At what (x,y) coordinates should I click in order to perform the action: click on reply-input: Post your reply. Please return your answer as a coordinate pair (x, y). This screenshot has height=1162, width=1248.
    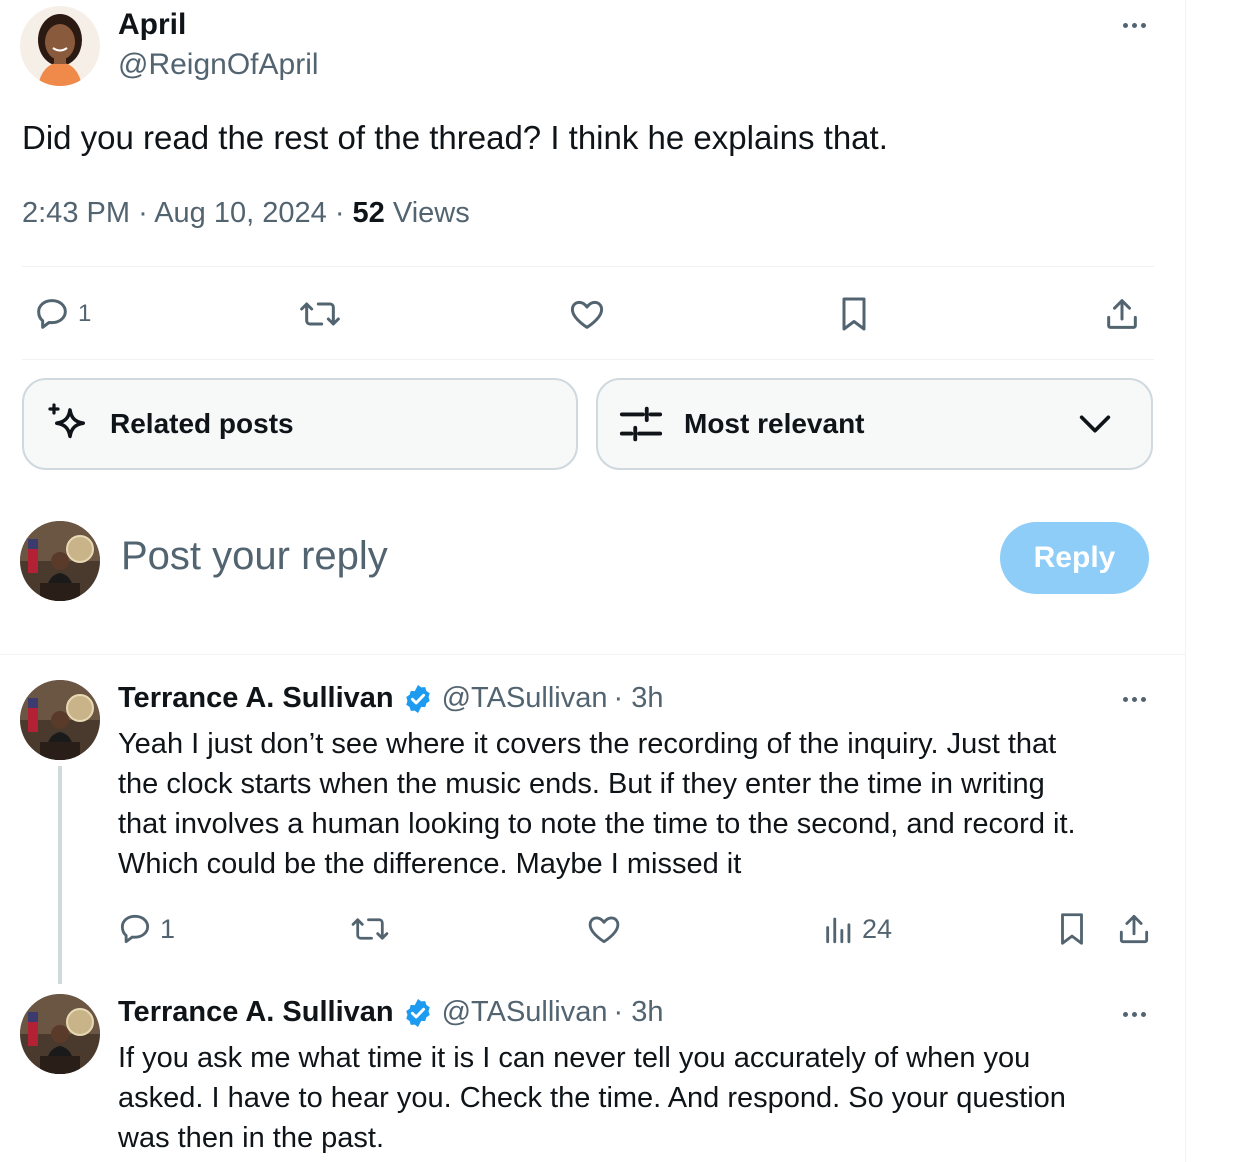
    Looking at the image, I should click on (254, 556).